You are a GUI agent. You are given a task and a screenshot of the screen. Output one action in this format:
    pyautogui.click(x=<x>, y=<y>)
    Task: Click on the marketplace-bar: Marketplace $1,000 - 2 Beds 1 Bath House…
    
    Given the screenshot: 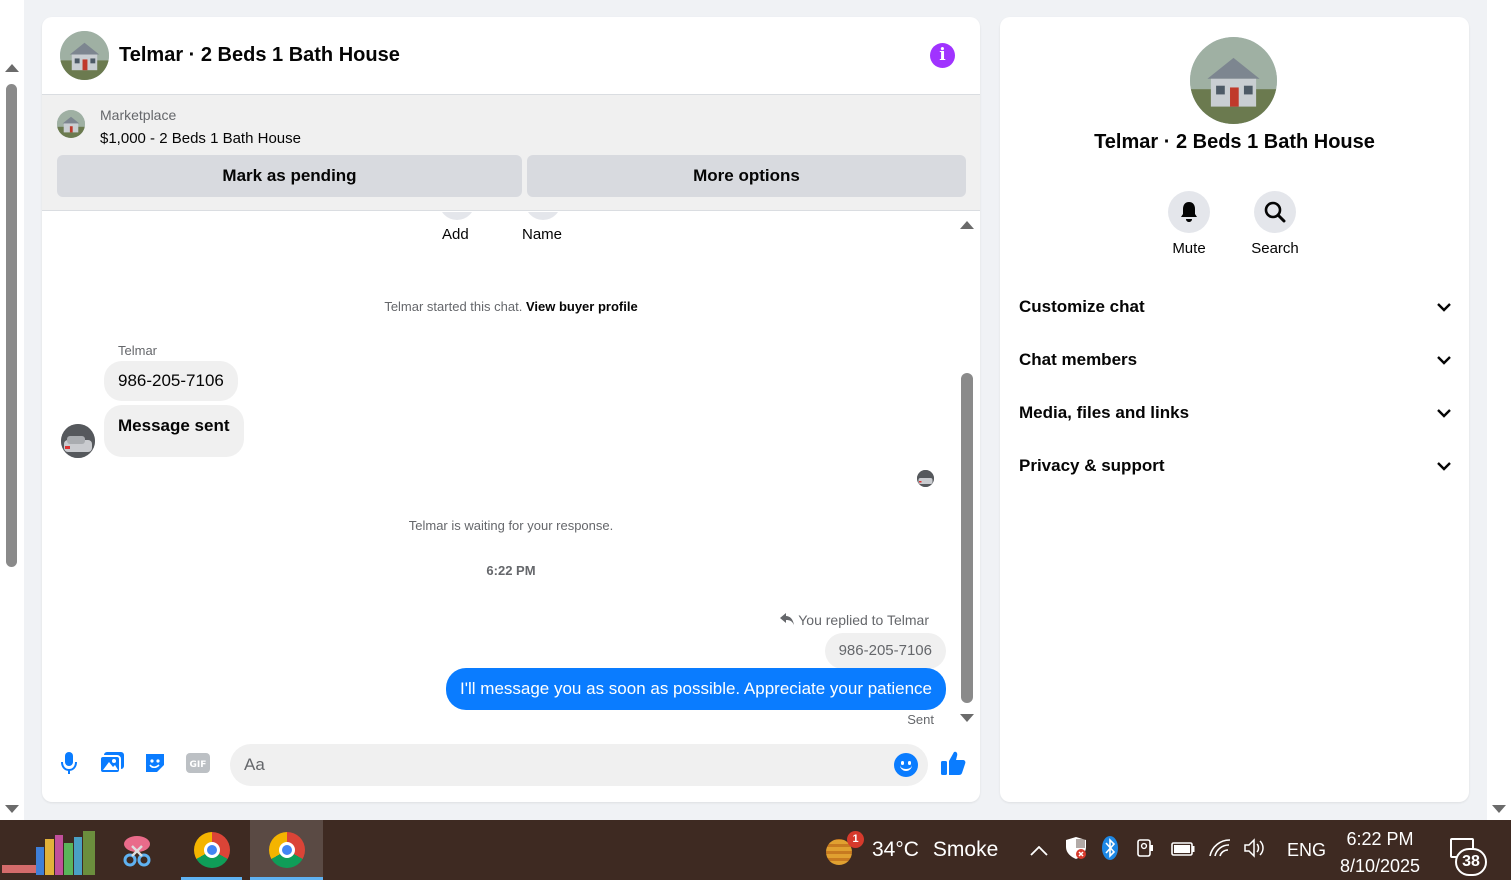 What is the action you would take?
    pyautogui.click(x=511, y=153)
    